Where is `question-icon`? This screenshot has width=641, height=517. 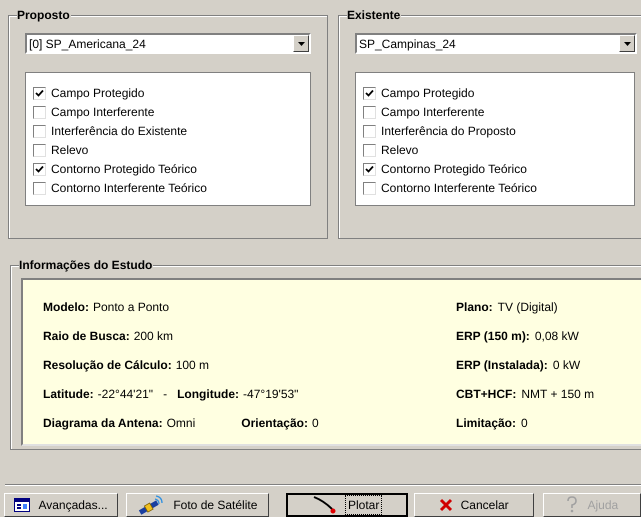 question-icon is located at coordinates (572, 505).